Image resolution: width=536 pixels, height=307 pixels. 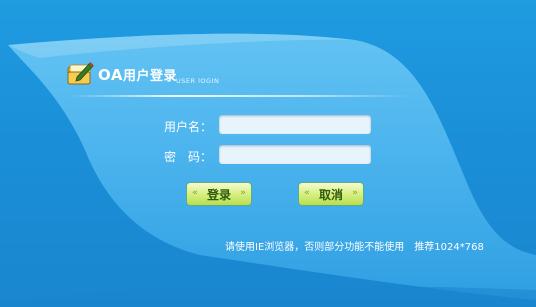 I want to click on cancel-button: « 取消 », so click(x=331, y=194).